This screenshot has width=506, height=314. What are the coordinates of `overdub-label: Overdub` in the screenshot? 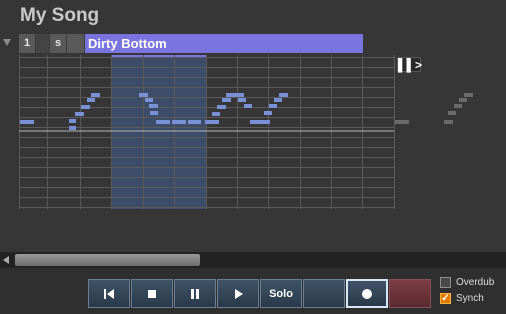 It's located at (475, 282).